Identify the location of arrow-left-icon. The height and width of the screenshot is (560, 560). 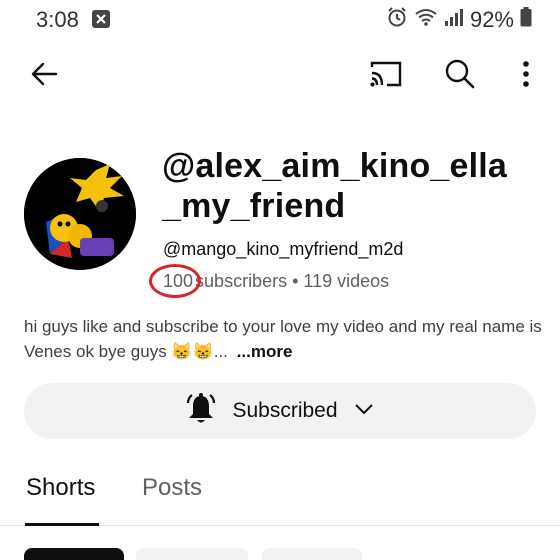
(44, 76).